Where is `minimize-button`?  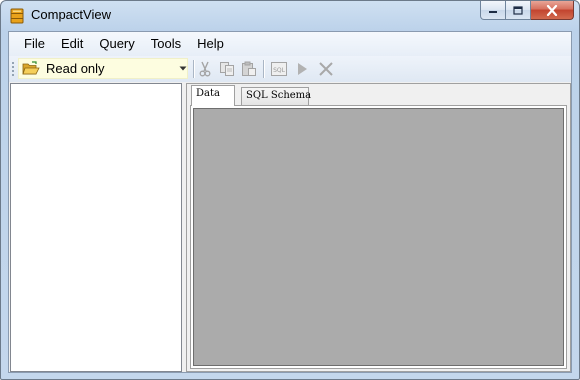 minimize-button is located at coordinates (493, 10).